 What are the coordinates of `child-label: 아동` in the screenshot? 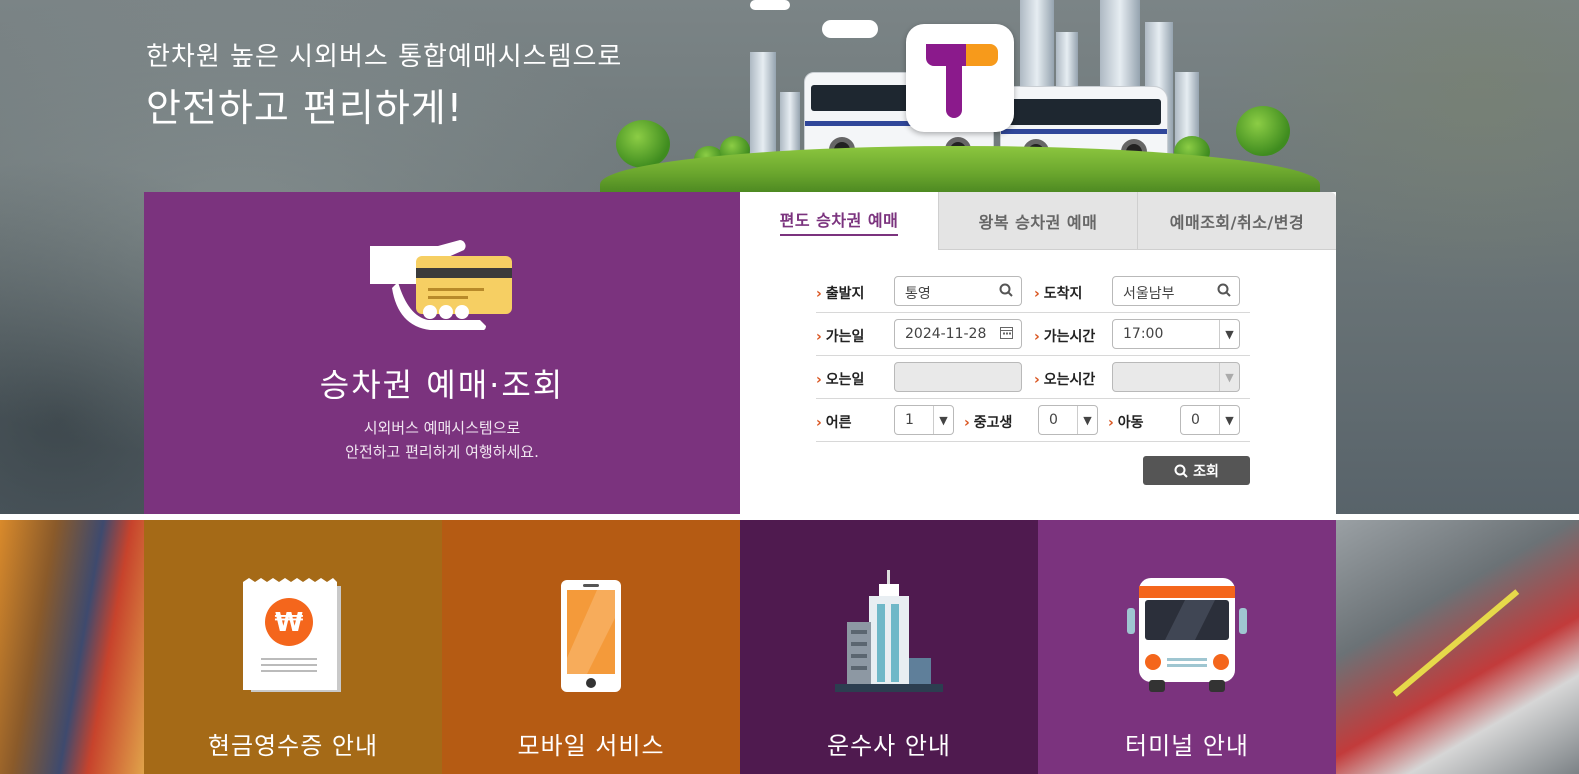 It's located at (1126, 422).